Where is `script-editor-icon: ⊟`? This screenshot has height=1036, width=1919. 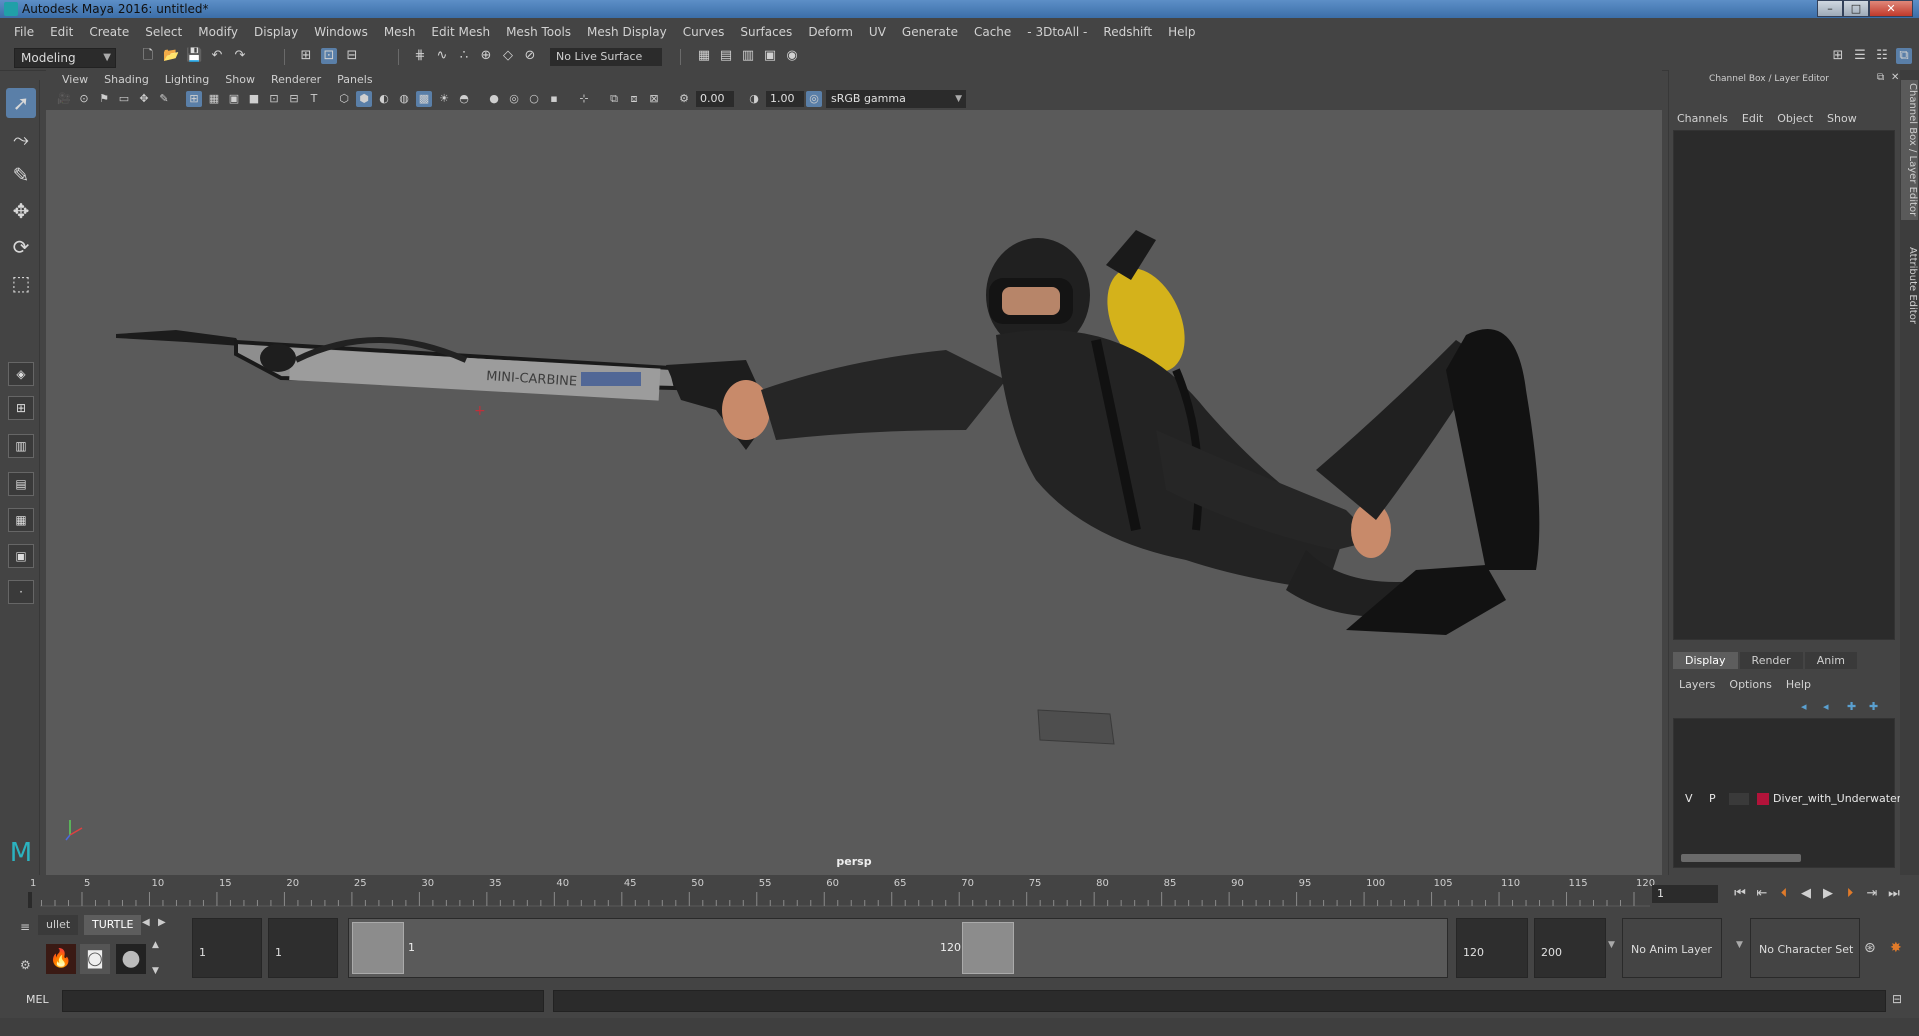
script-editor-icon: ⊟ is located at coordinates (1897, 999).